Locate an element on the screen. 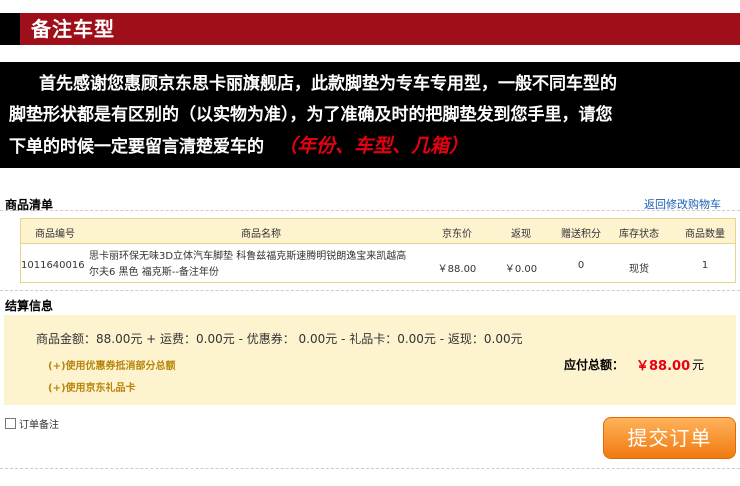 Image resolution: width=740 pixels, height=486 pixels. table-header: 商品编号 商品名称 京东价 返现 赠送积分 库存状态 商品数量 is located at coordinates (378, 231).